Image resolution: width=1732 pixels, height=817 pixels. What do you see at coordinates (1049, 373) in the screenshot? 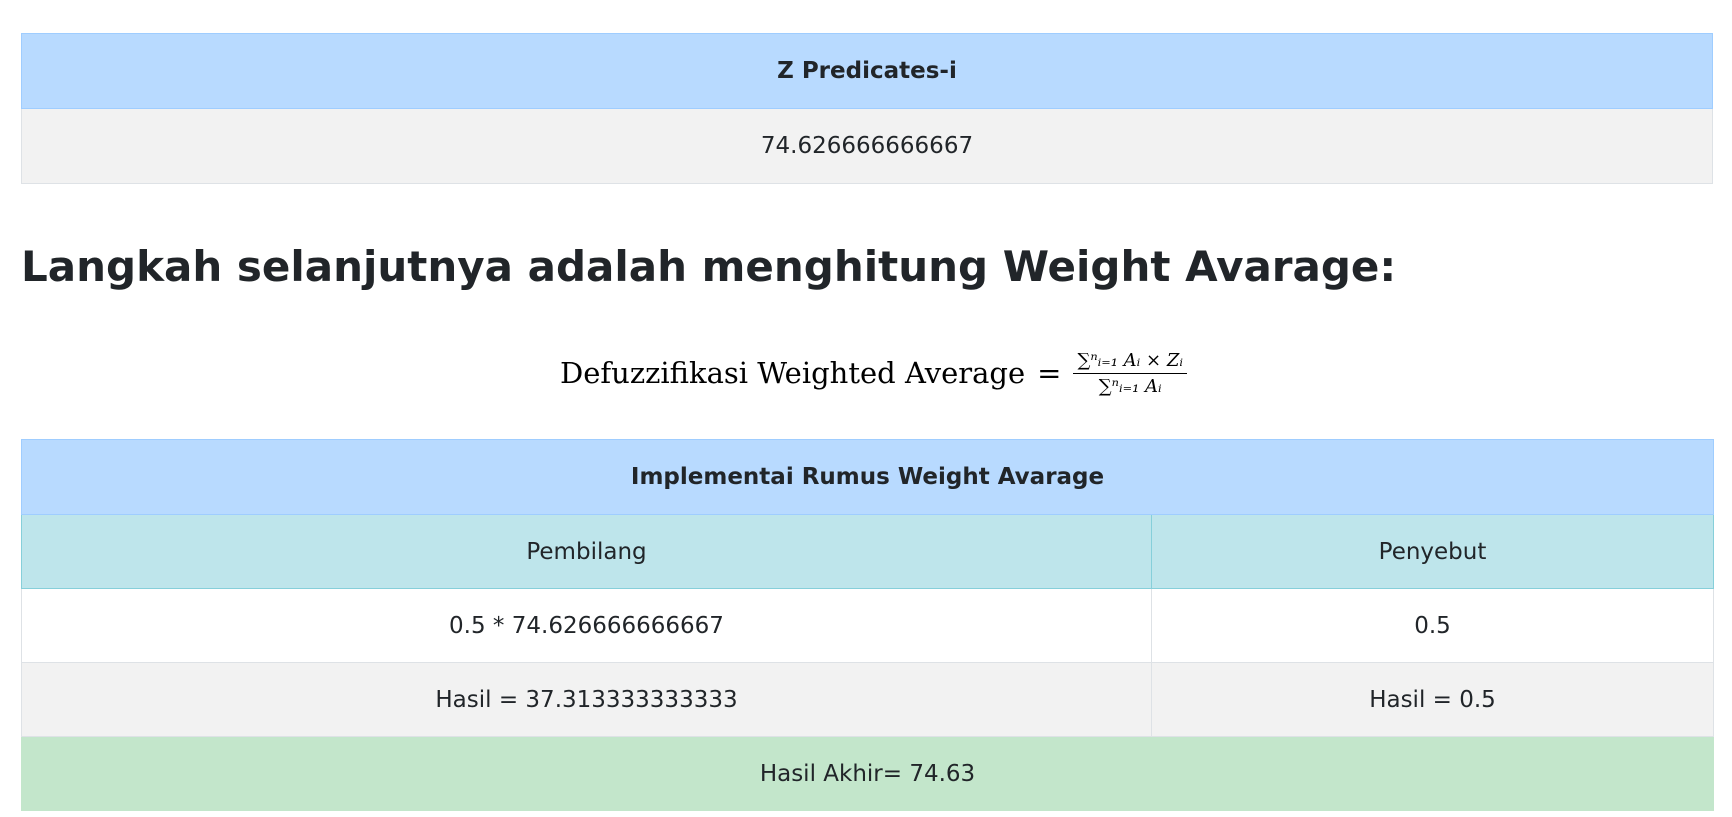
I see `formula-equals: =` at bounding box center [1049, 373].